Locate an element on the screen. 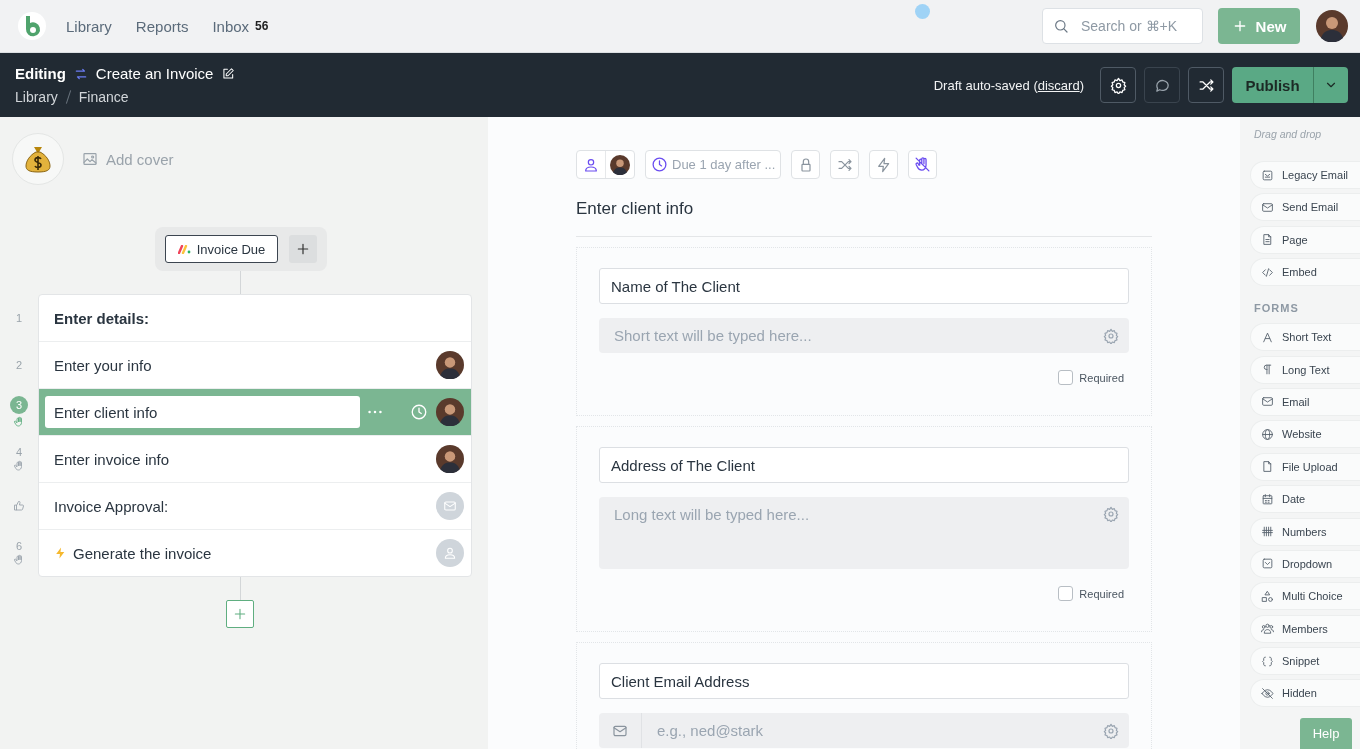  lock-button is located at coordinates (806, 164).